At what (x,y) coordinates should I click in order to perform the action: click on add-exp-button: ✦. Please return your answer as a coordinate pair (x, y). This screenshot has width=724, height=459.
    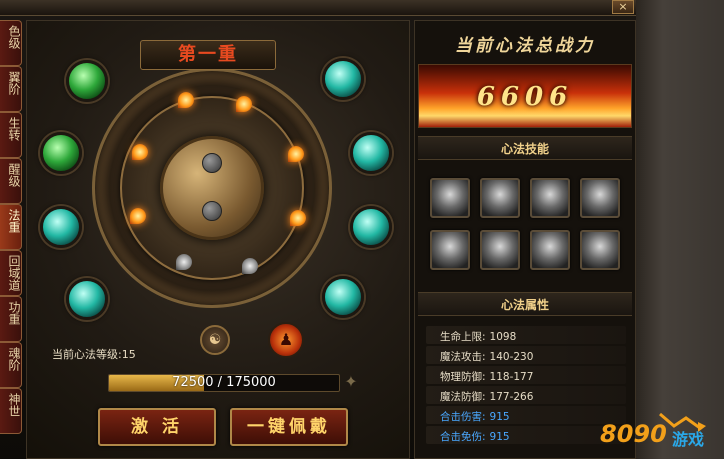
    Looking at the image, I should click on (351, 382).